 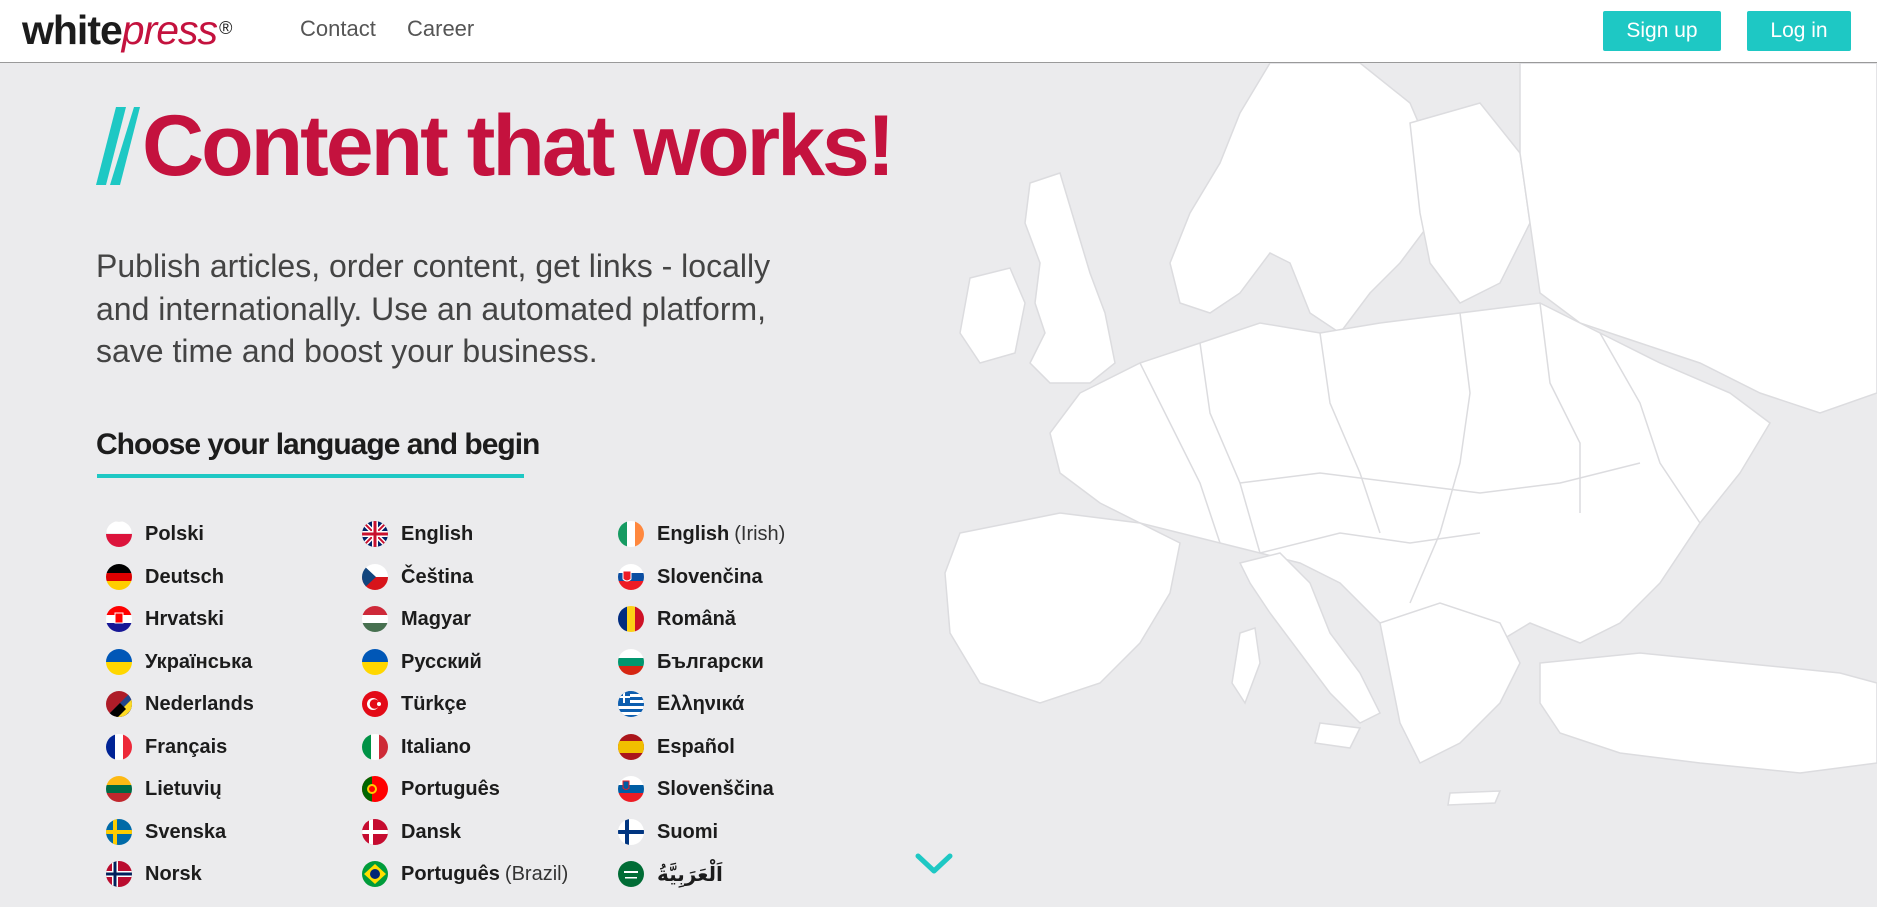 What do you see at coordinates (631, 874) in the screenshot?
I see `sa-flag-icon` at bounding box center [631, 874].